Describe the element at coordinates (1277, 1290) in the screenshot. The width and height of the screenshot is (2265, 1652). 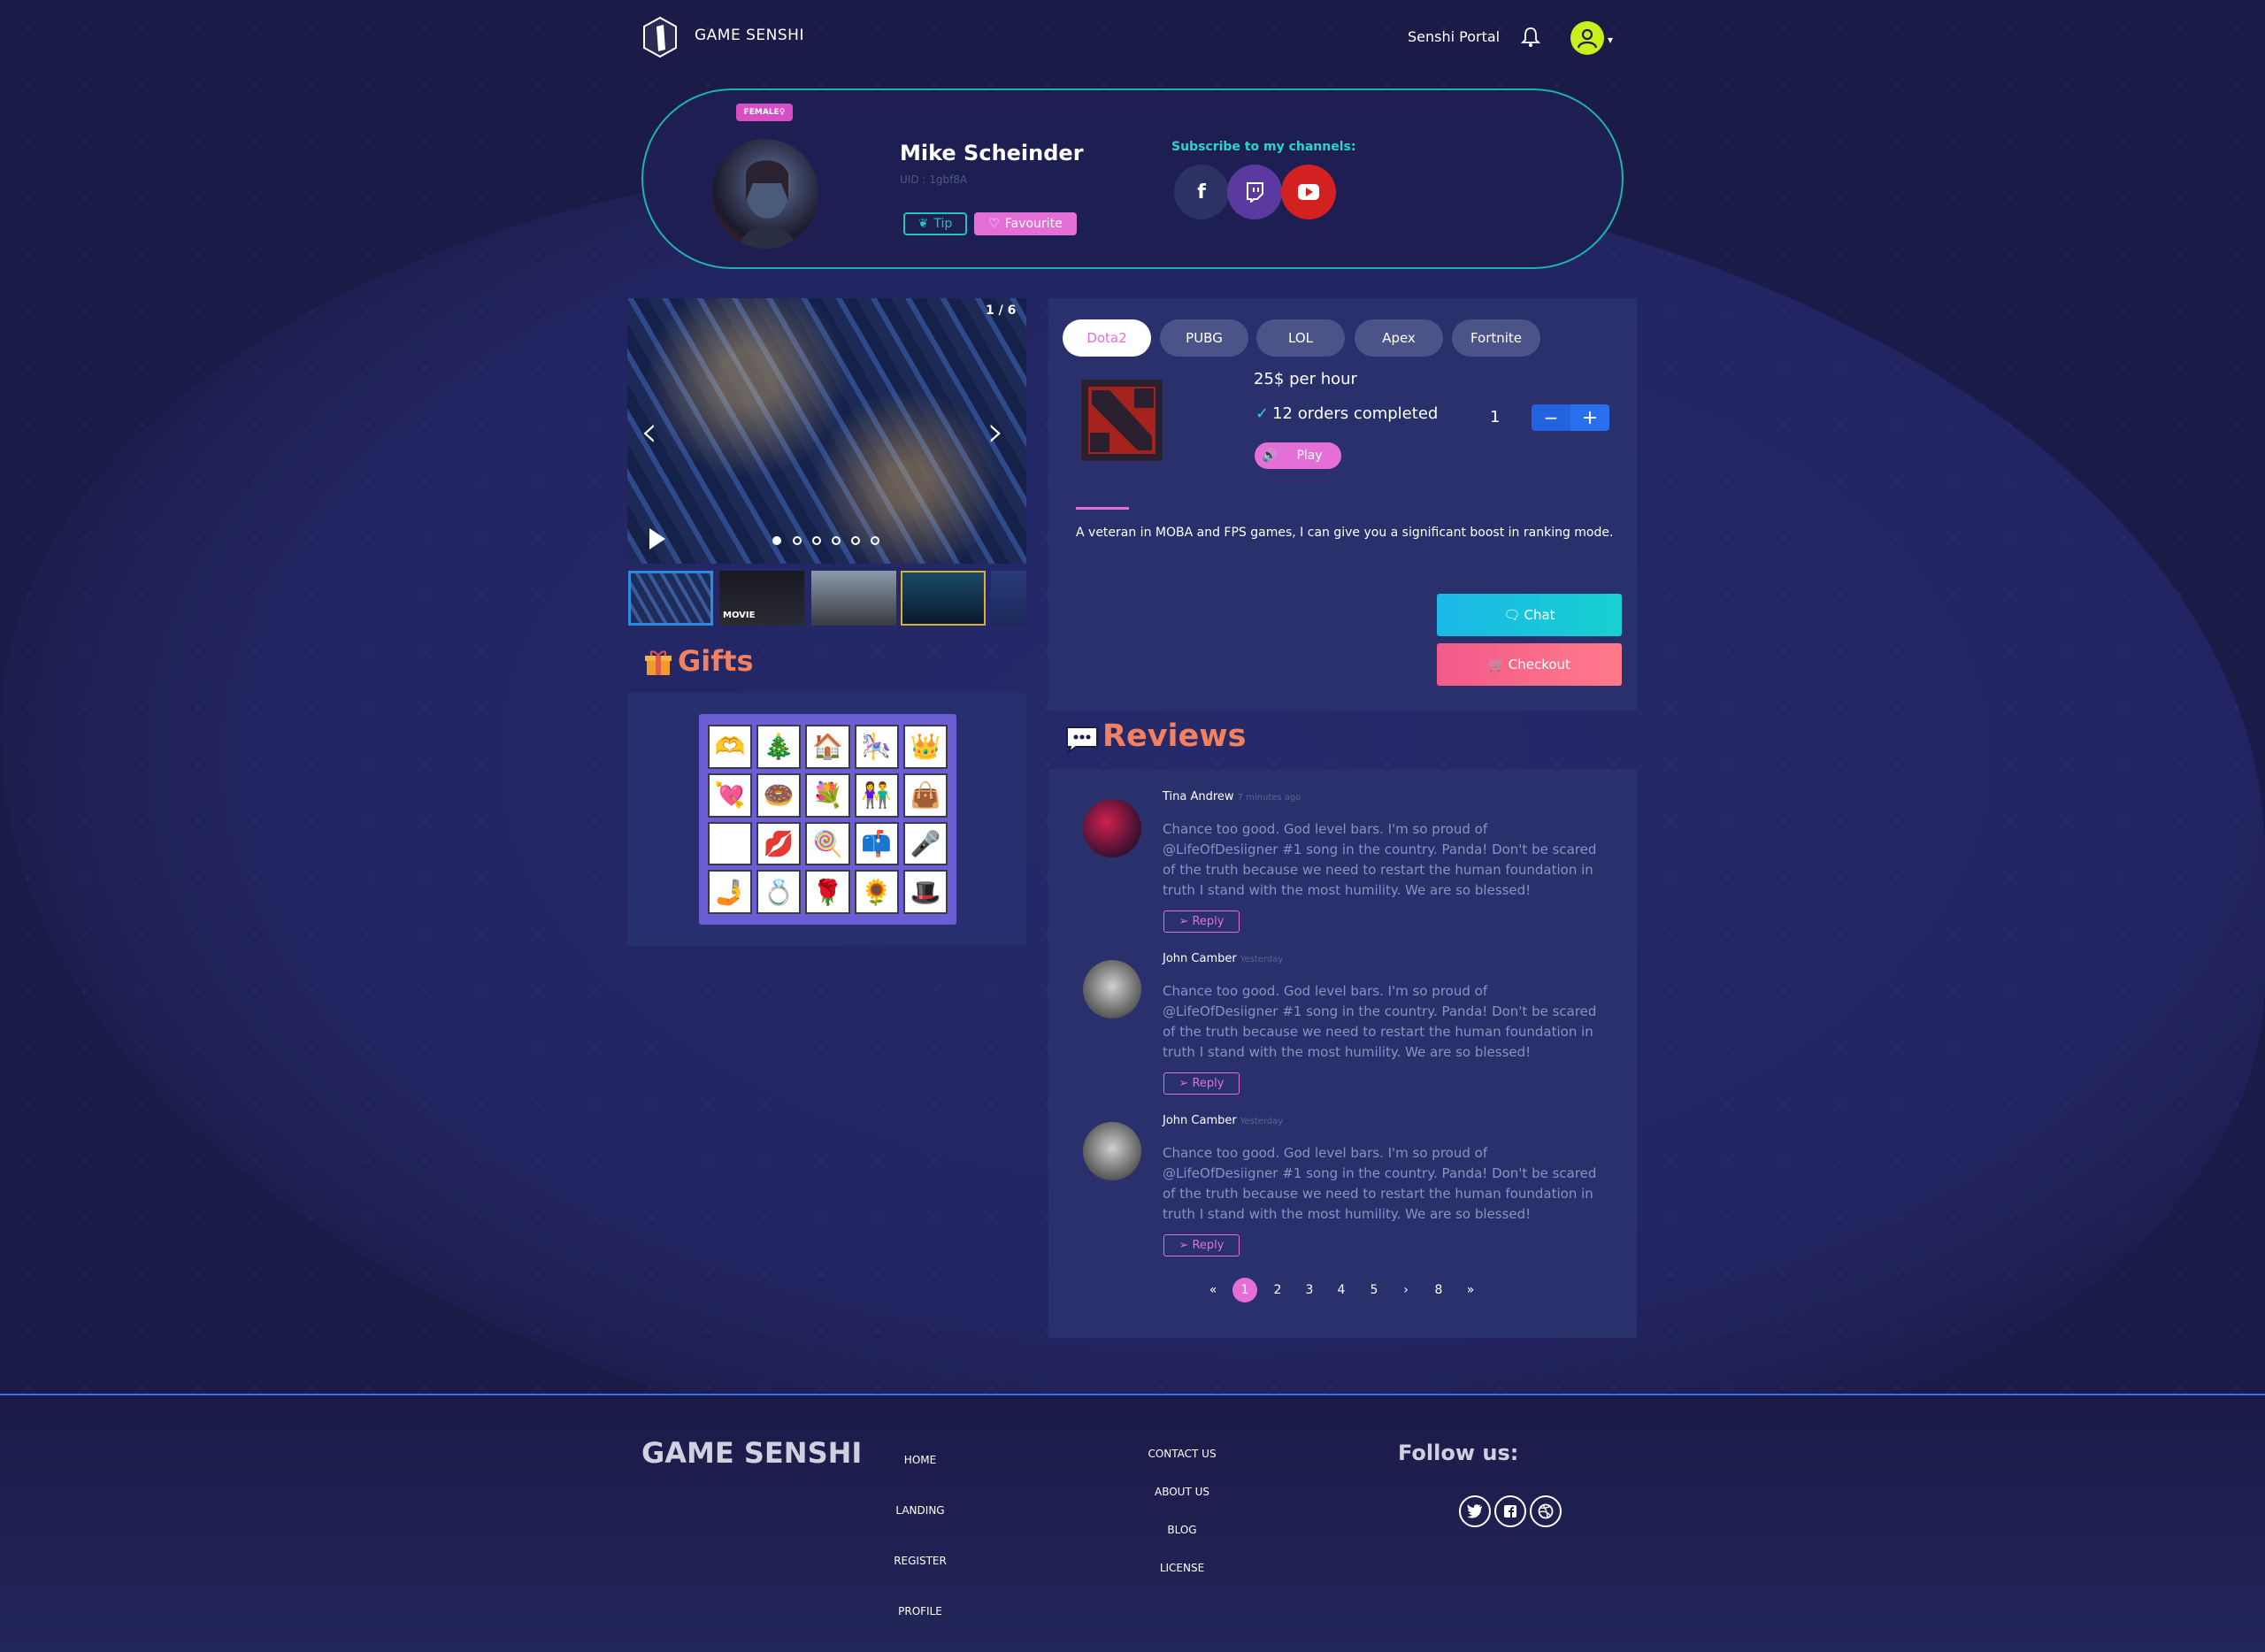
I see `pagination-page: 2` at that location.